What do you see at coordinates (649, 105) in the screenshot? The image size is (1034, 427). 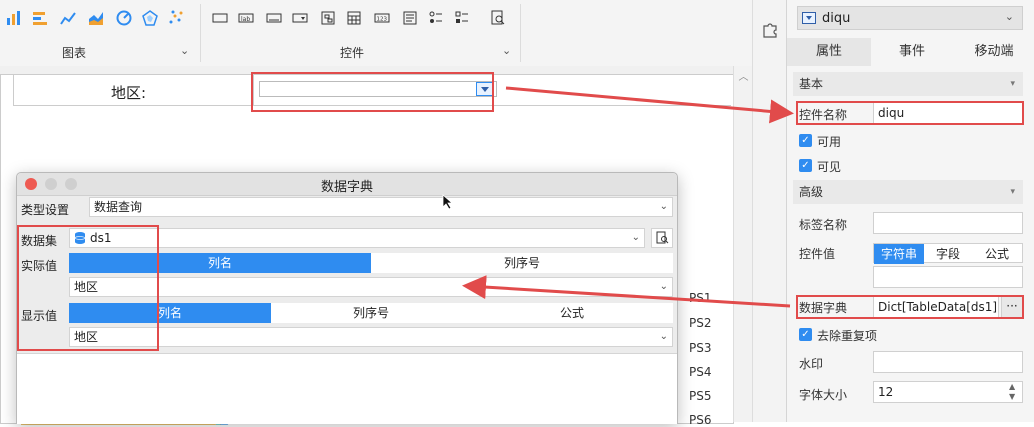 I see `arrow-widget-to-name` at bounding box center [649, 105].